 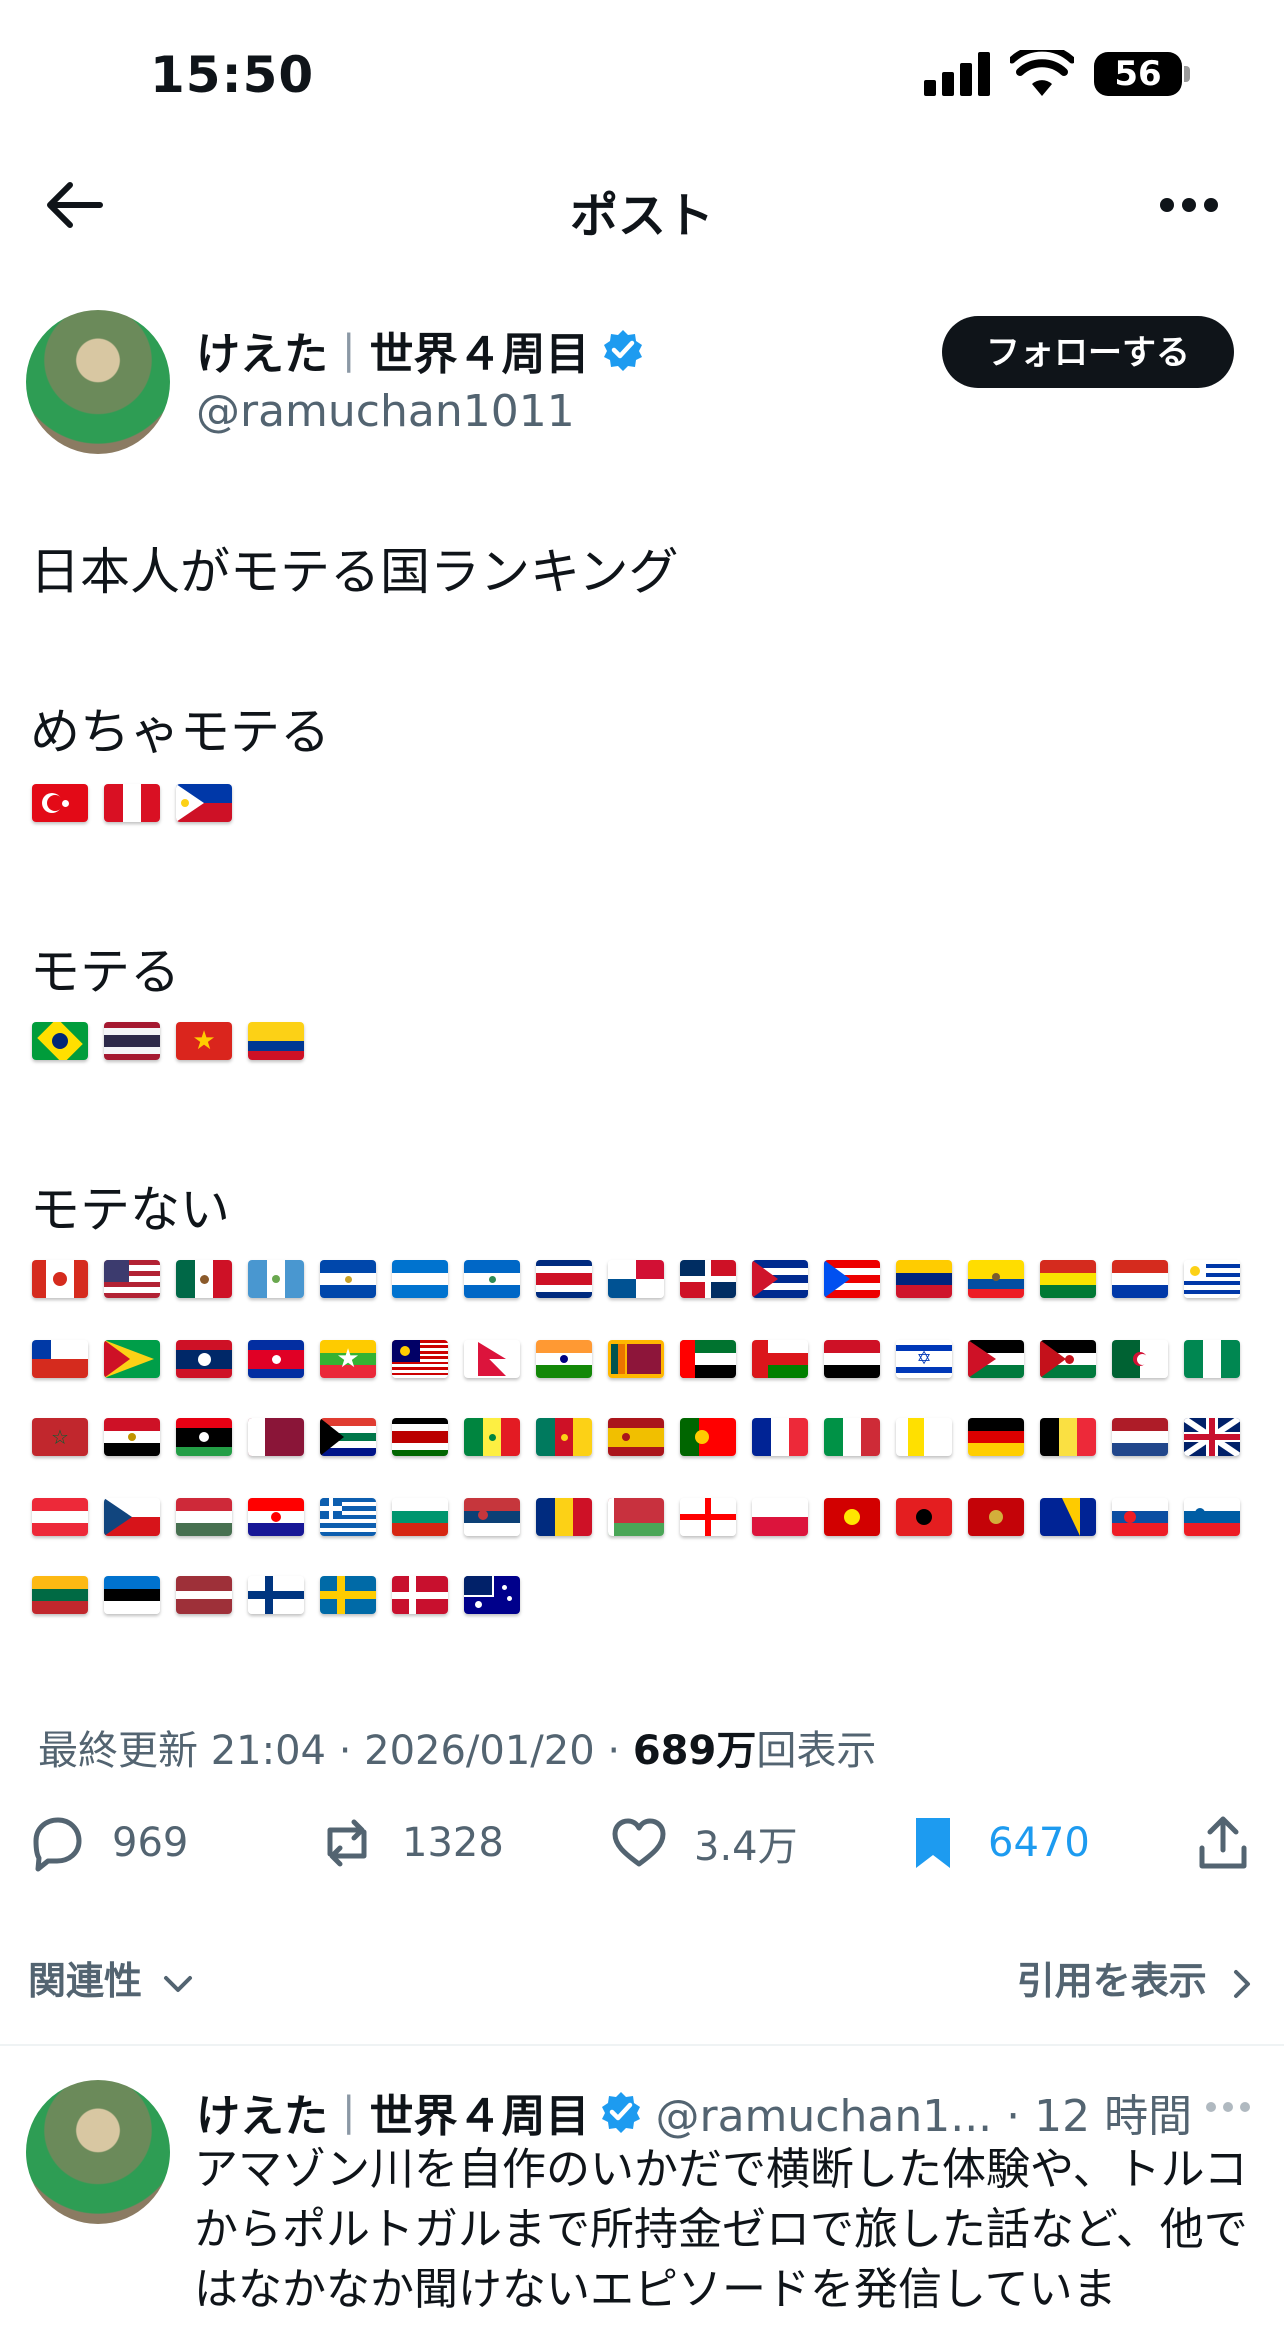 I want to click on flag-kenya-icon, so click(x=420, y=1437).